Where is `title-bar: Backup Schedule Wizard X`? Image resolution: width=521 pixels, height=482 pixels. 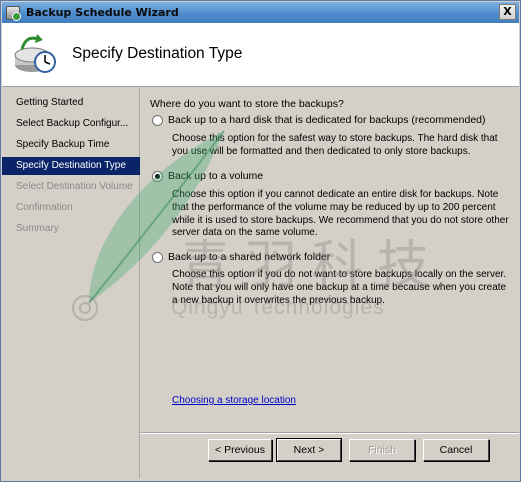 title-bar: Backup Schedule Wizard X is located at coordinates (260, 12).